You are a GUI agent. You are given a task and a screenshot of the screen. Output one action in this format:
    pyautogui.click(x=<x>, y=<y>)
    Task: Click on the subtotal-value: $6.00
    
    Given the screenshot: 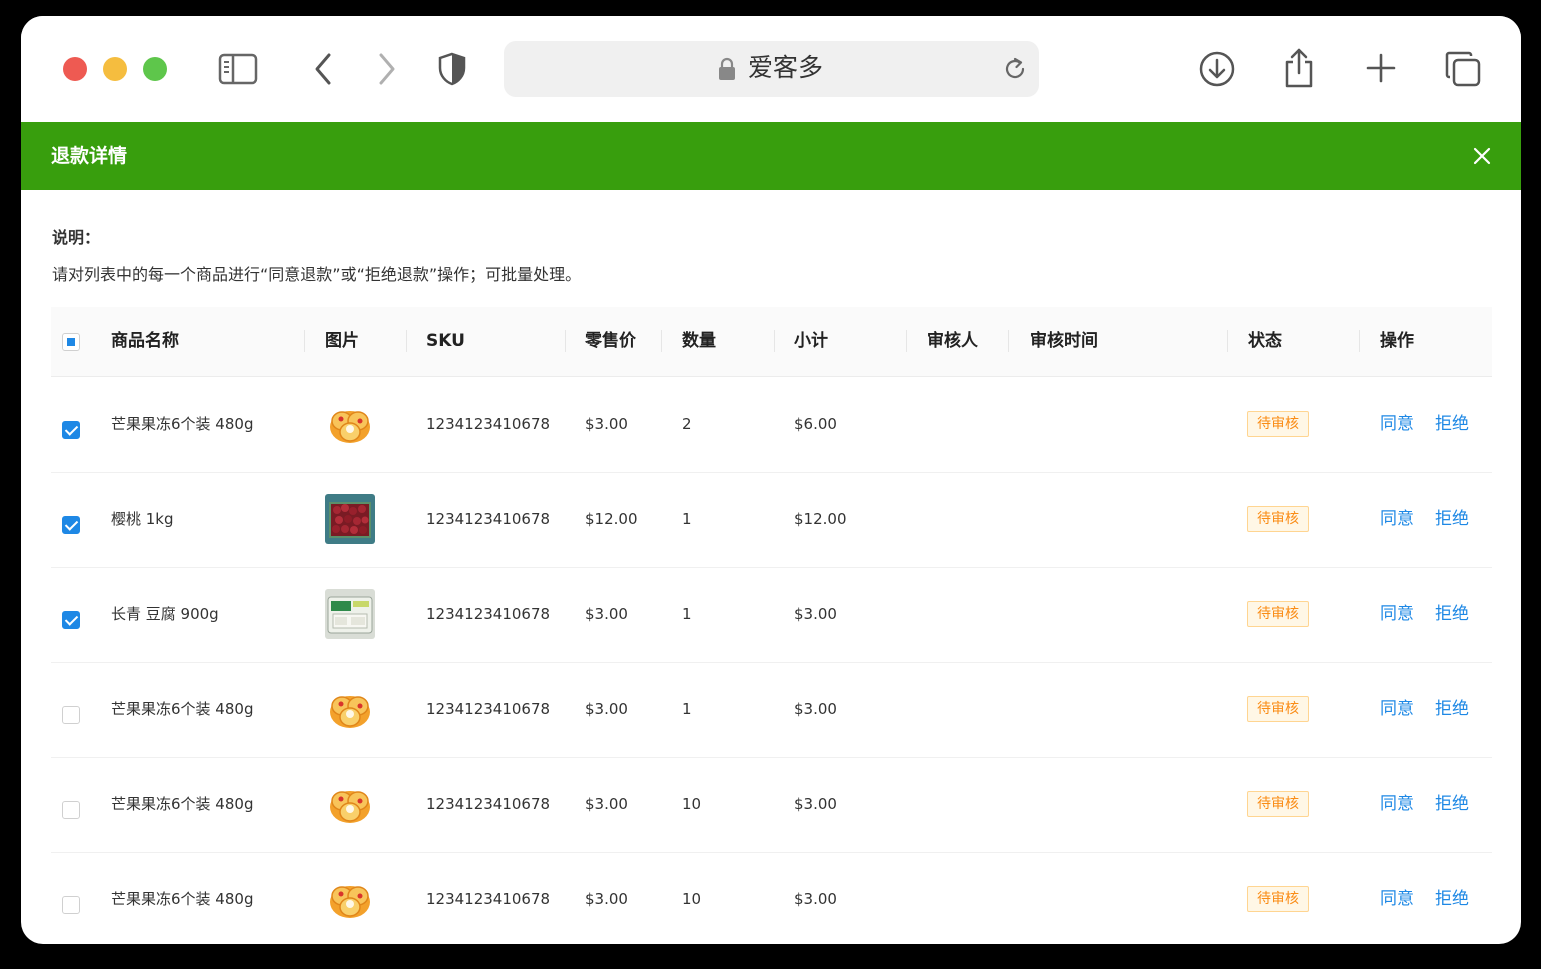 What is the action you would take?
    pyautogui.click(x=815, y=424)
    